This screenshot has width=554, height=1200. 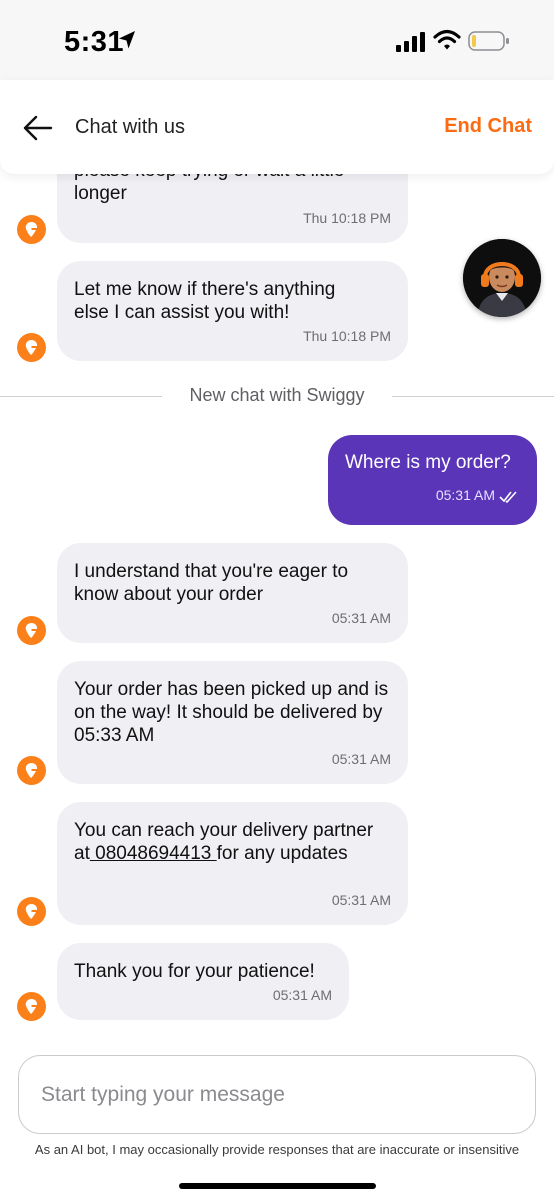 I want to click on location-arrow-icon, so click(x=127, y=40).